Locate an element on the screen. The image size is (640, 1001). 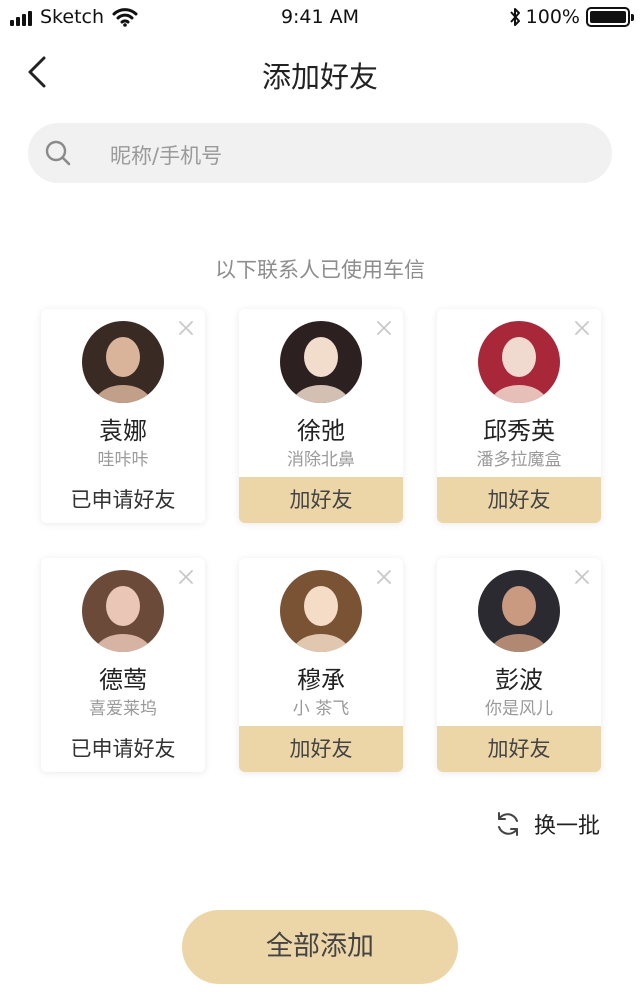
contact-name: 袁娜 is located at coordinates (123, 431).